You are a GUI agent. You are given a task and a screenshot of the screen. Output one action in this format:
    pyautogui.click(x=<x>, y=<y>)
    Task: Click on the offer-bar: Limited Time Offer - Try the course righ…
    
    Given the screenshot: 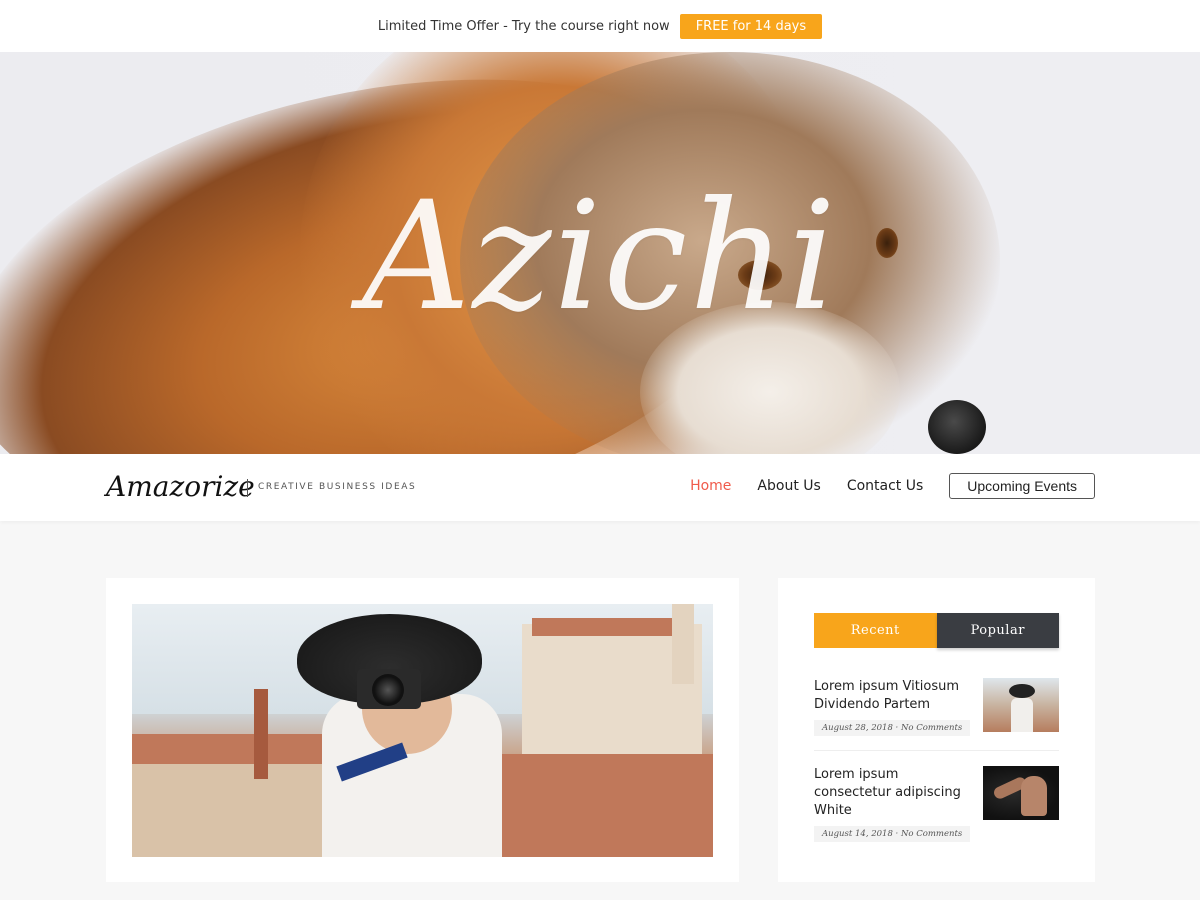 What is the action you would take?
    pyautogui.click(x=600, y=26)
    